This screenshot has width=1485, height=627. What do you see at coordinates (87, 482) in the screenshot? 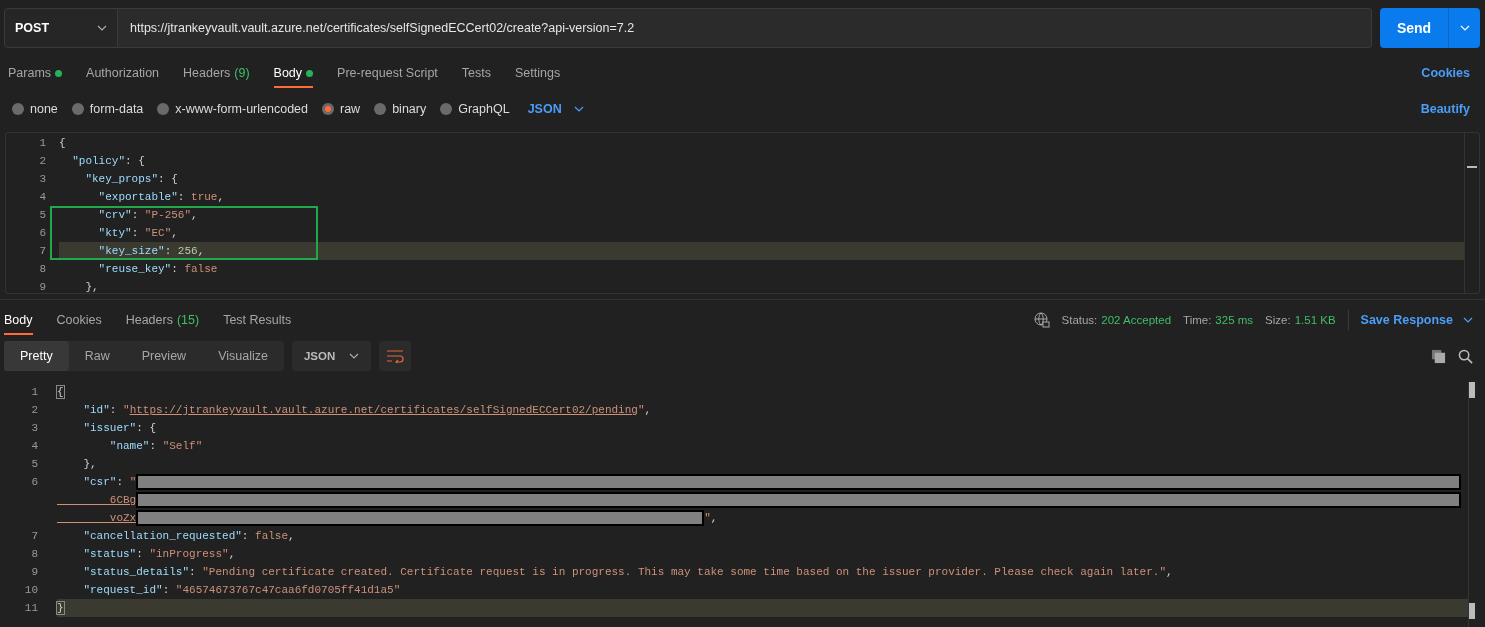
I see `code-key: "csr"` at bounding box center [87, 482].